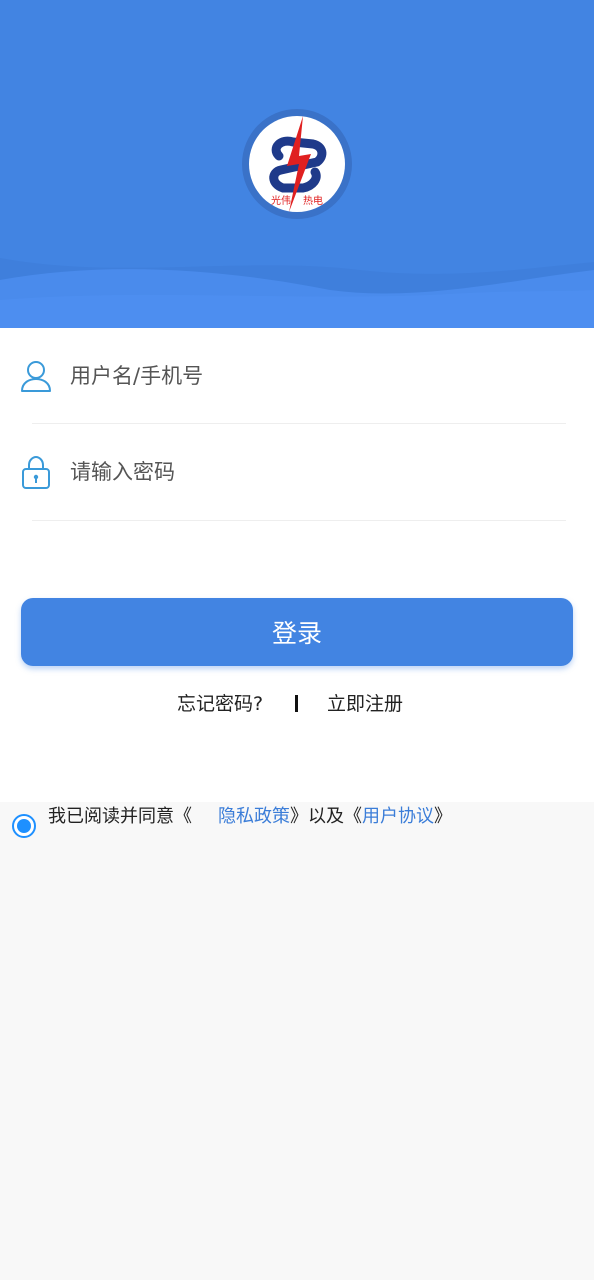 The height and width of the screenshot is (1280, 594). I want to click on logo-text-right: 热电, so click(313, 200).